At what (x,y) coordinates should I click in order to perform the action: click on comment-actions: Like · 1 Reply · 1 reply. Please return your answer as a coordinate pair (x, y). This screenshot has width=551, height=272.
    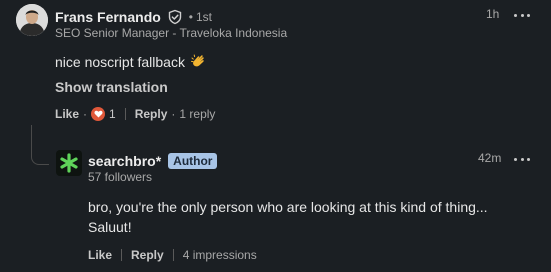
    Looking at the image, I should click on (135, 114).